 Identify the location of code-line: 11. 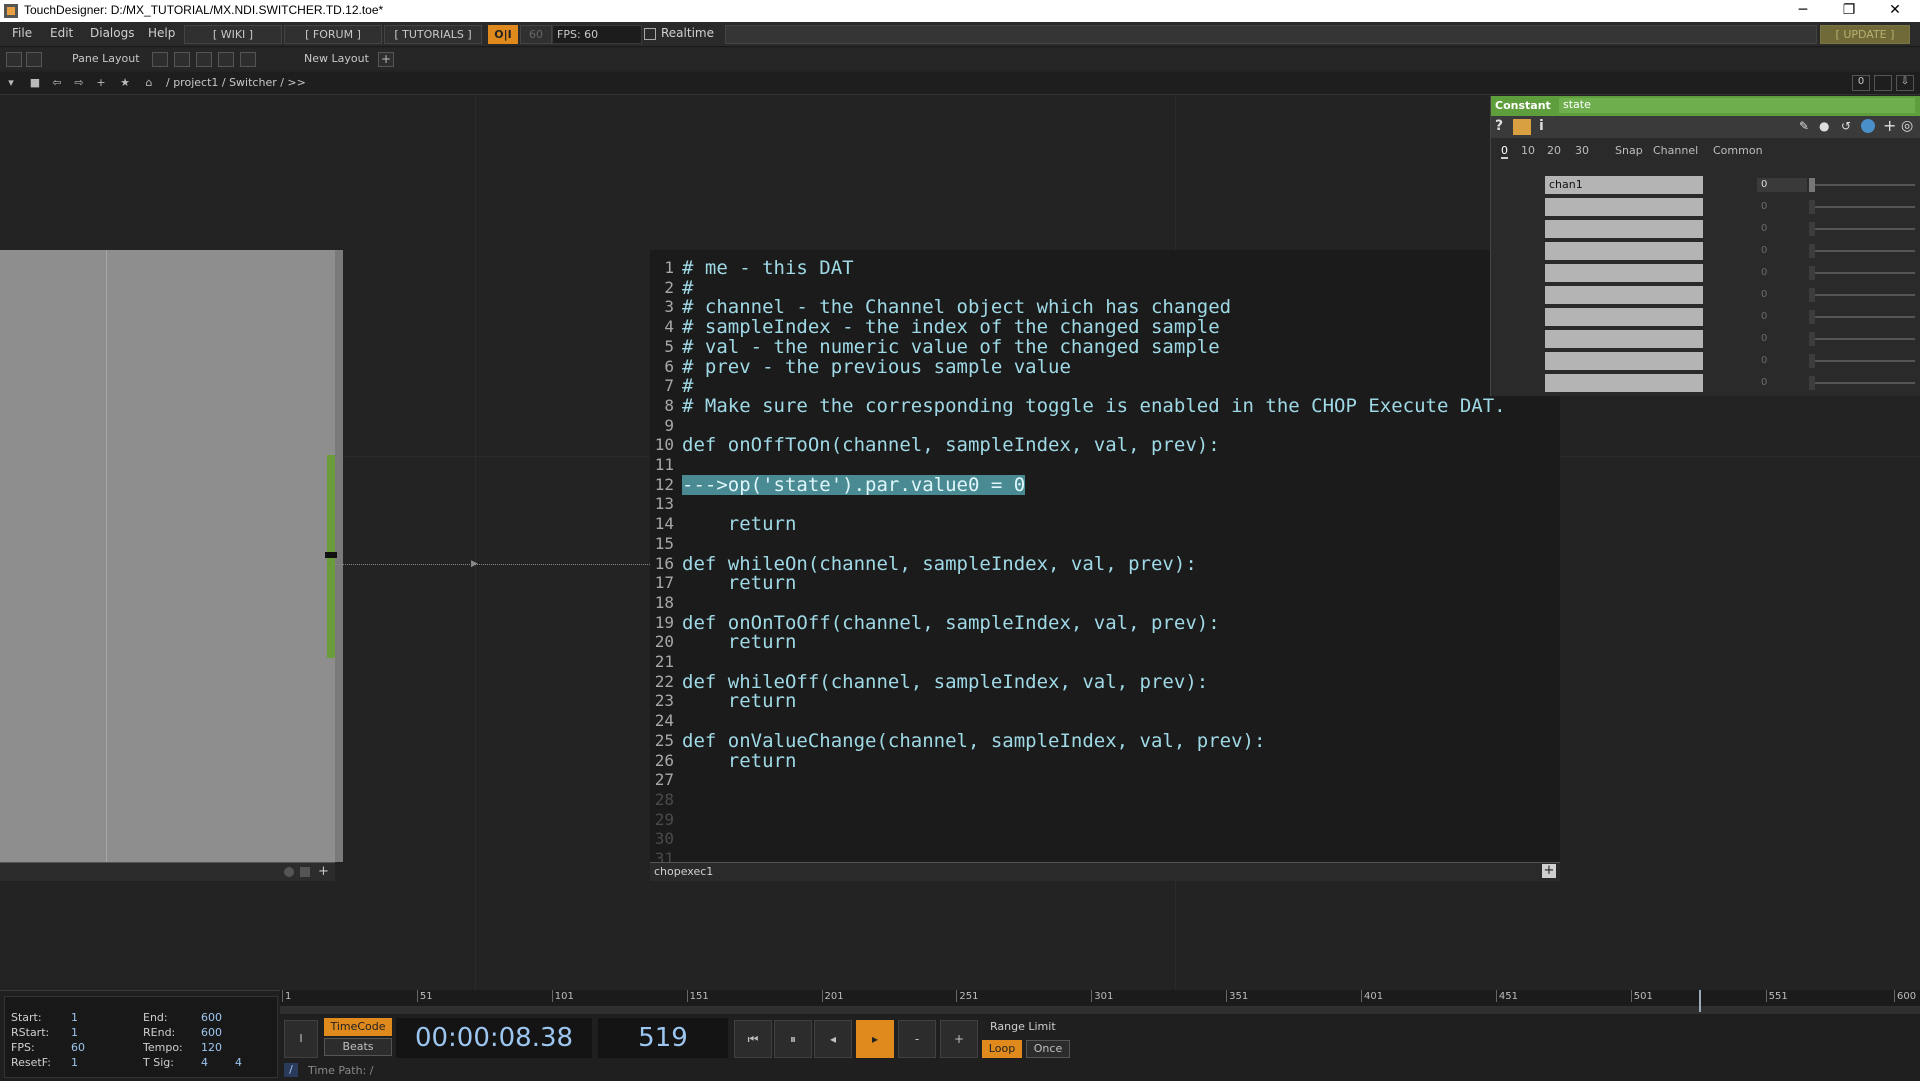
(1105, 465).